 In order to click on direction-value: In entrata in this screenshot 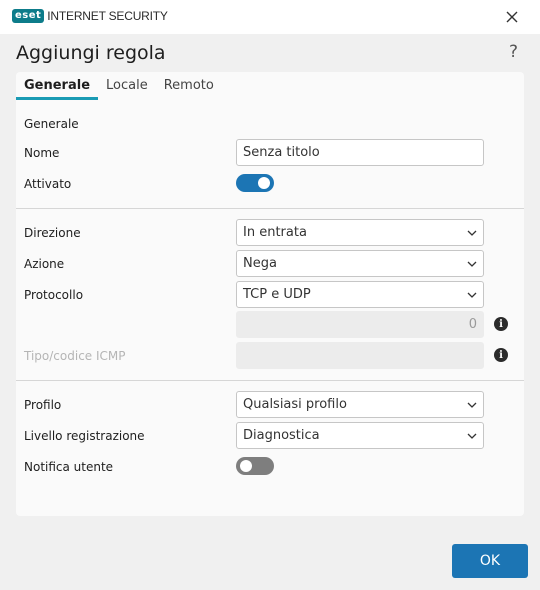, I will do `click(275, 232)`.